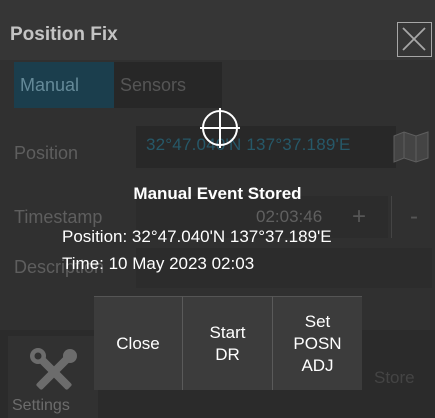  I want to click on set-posn-adj-button: Set POSN ADJ, so click(317, 343).